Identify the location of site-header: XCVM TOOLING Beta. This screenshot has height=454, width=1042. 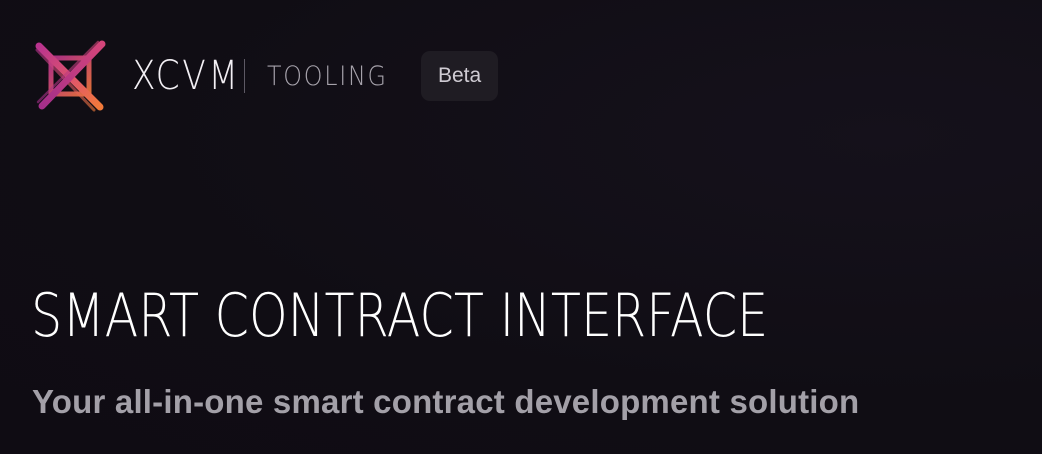
(266, 76).